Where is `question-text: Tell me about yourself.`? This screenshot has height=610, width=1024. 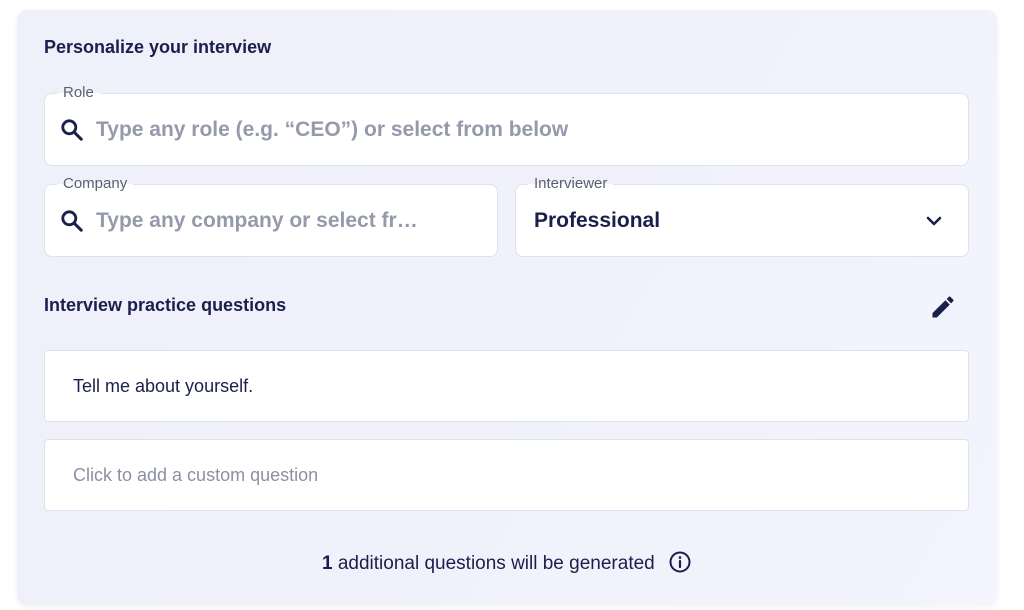
question-text: Tell me about yourself. is located at coordinates (163, 386).